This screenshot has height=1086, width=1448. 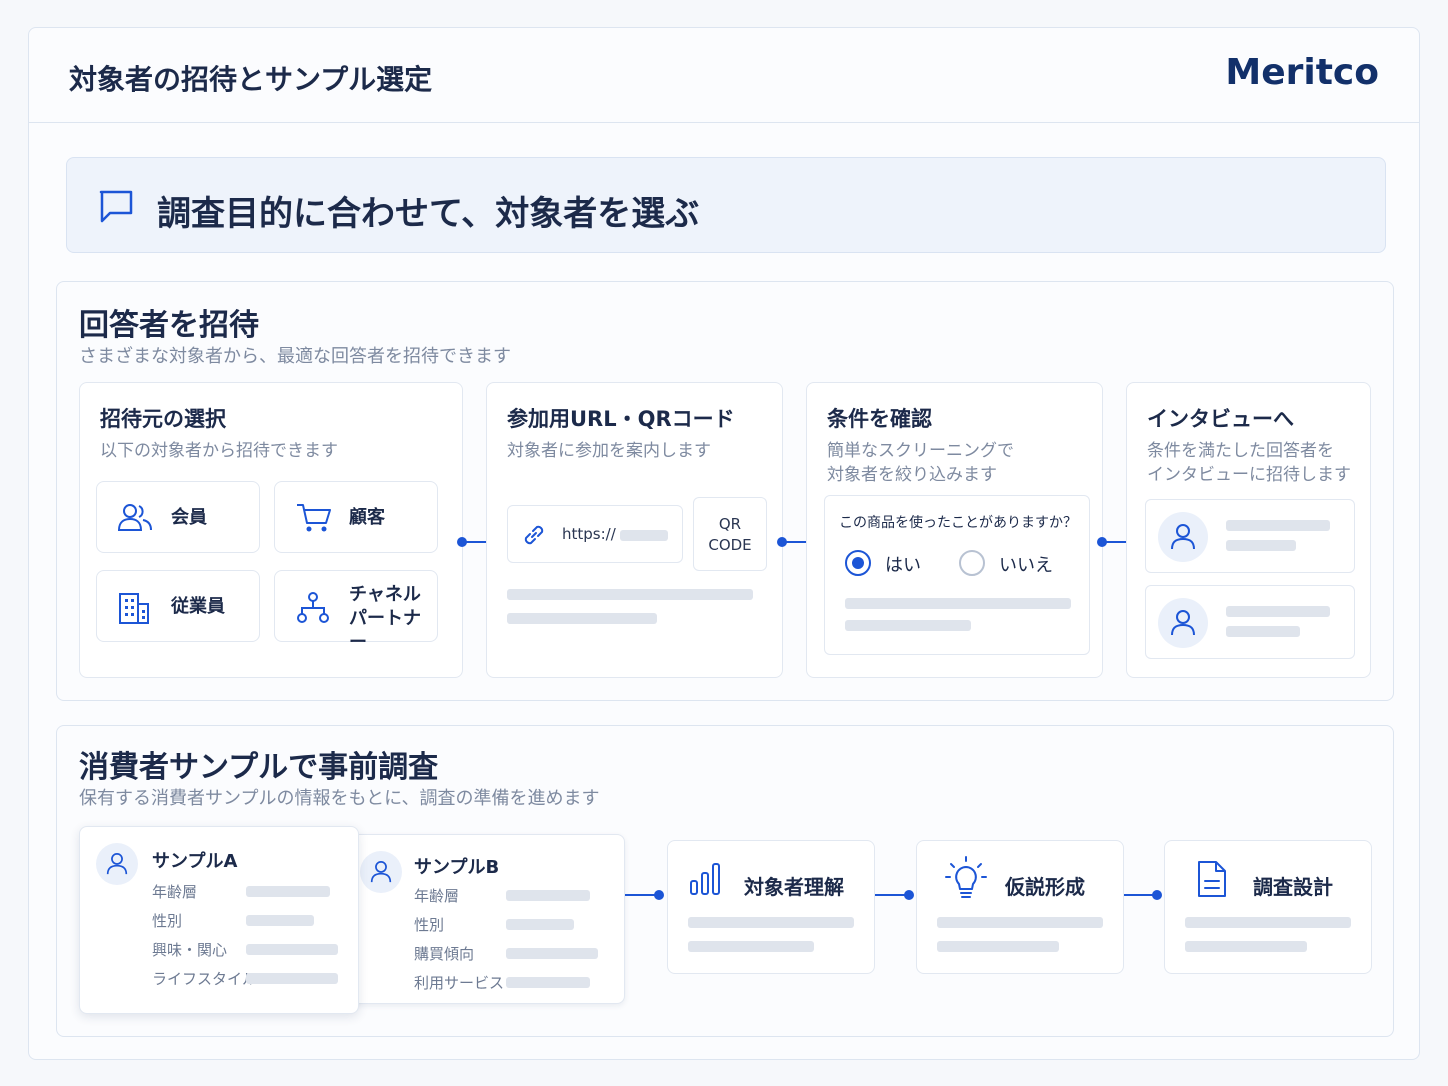 What do you see at coordinates (1026, 565) in the screenshot?
I see `radio-no-label: いいえ` at bounding box center [1026, 565].